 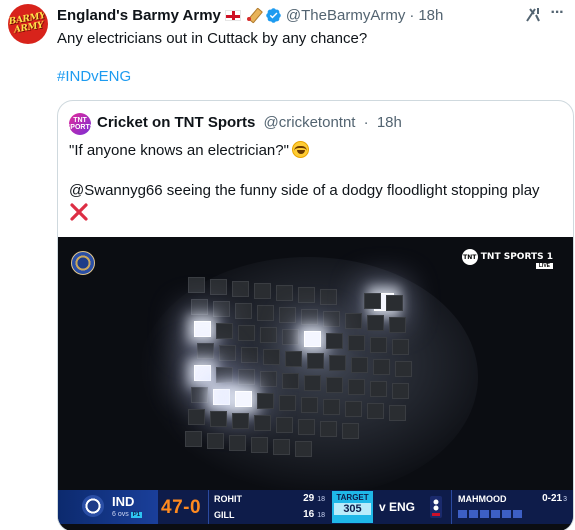 What do you see at coordinates (273, 15) in the screenshot?
I see `verified-badge-icon` at bounding box center [273, 15].